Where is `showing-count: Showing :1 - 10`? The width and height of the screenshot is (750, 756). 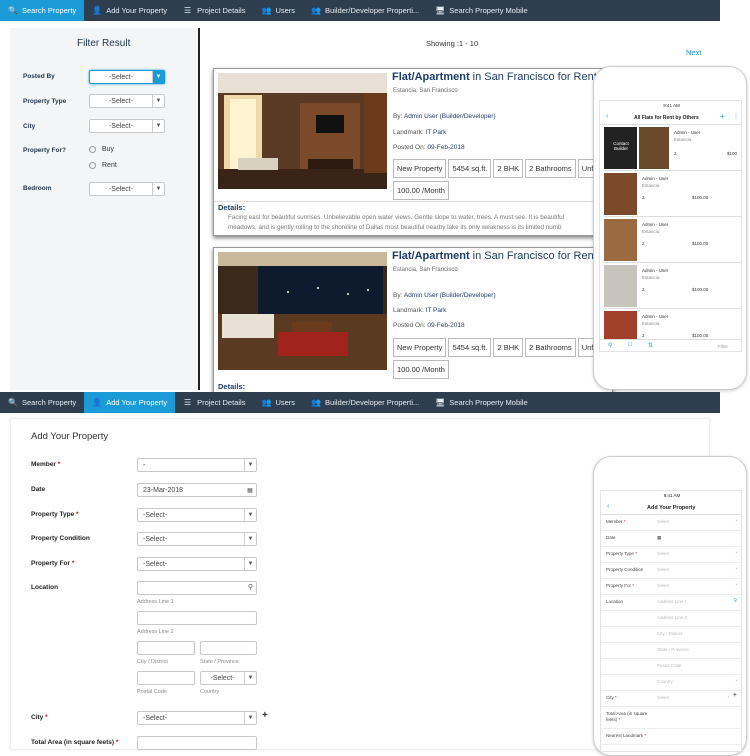
showing-count: Showing :1 - 10 is located at coordinates (452, 43).